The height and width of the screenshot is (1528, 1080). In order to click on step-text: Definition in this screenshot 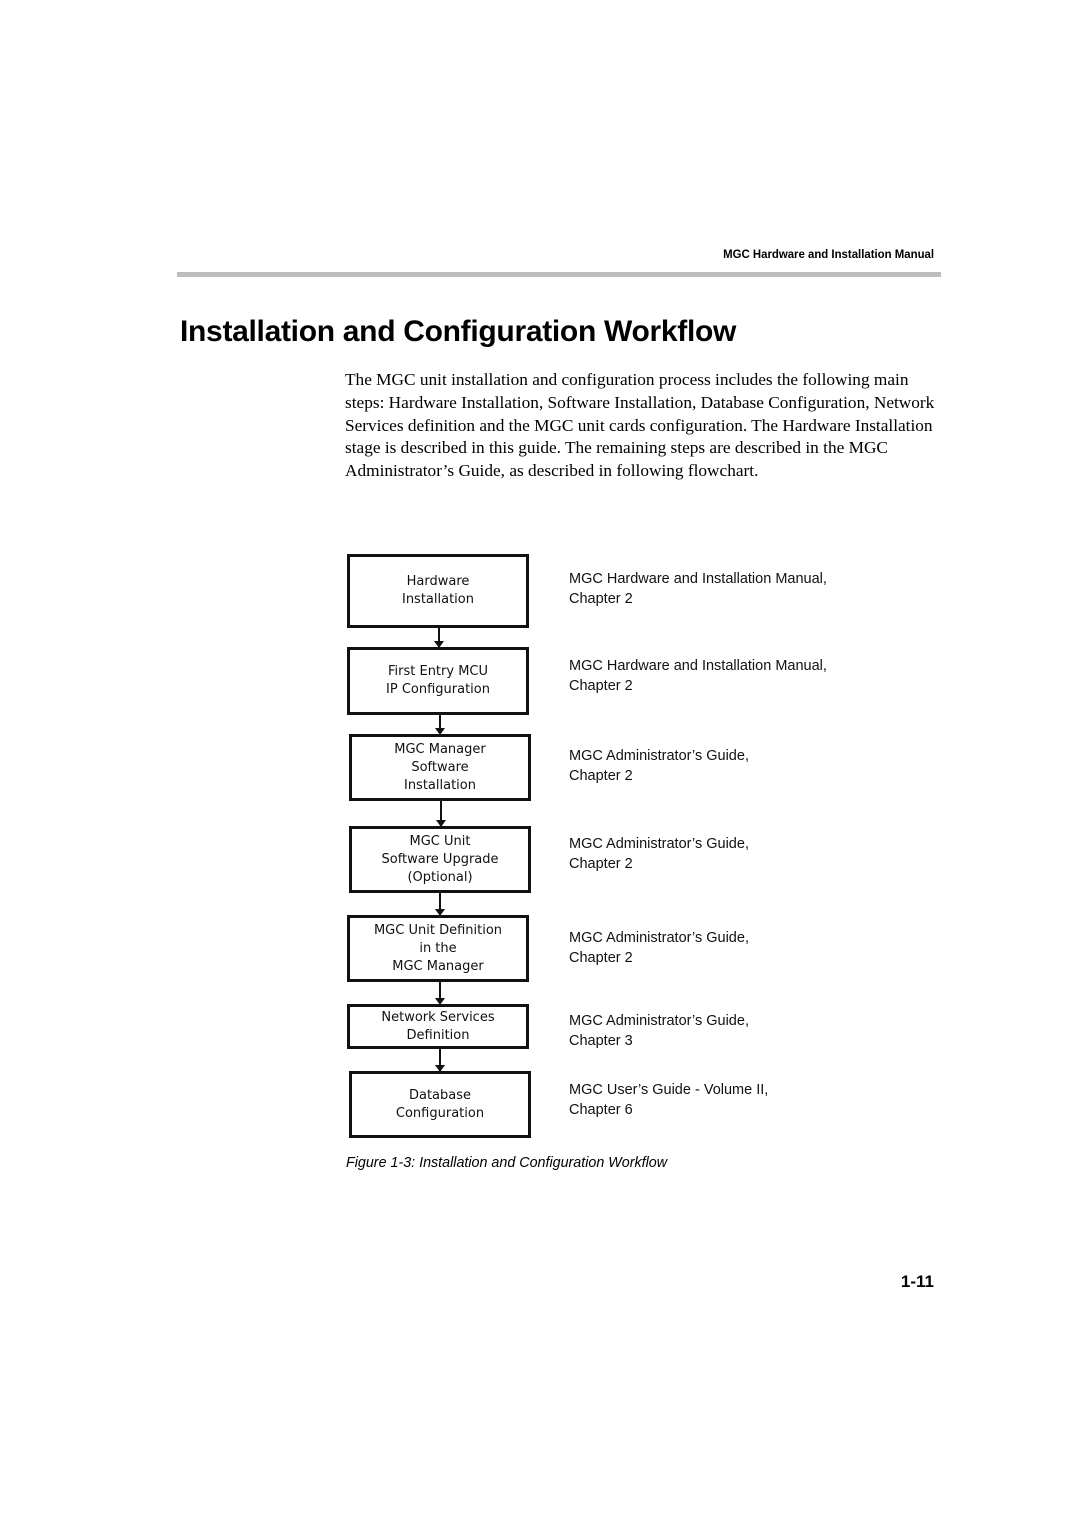, I will do `click(438, 1035)`.